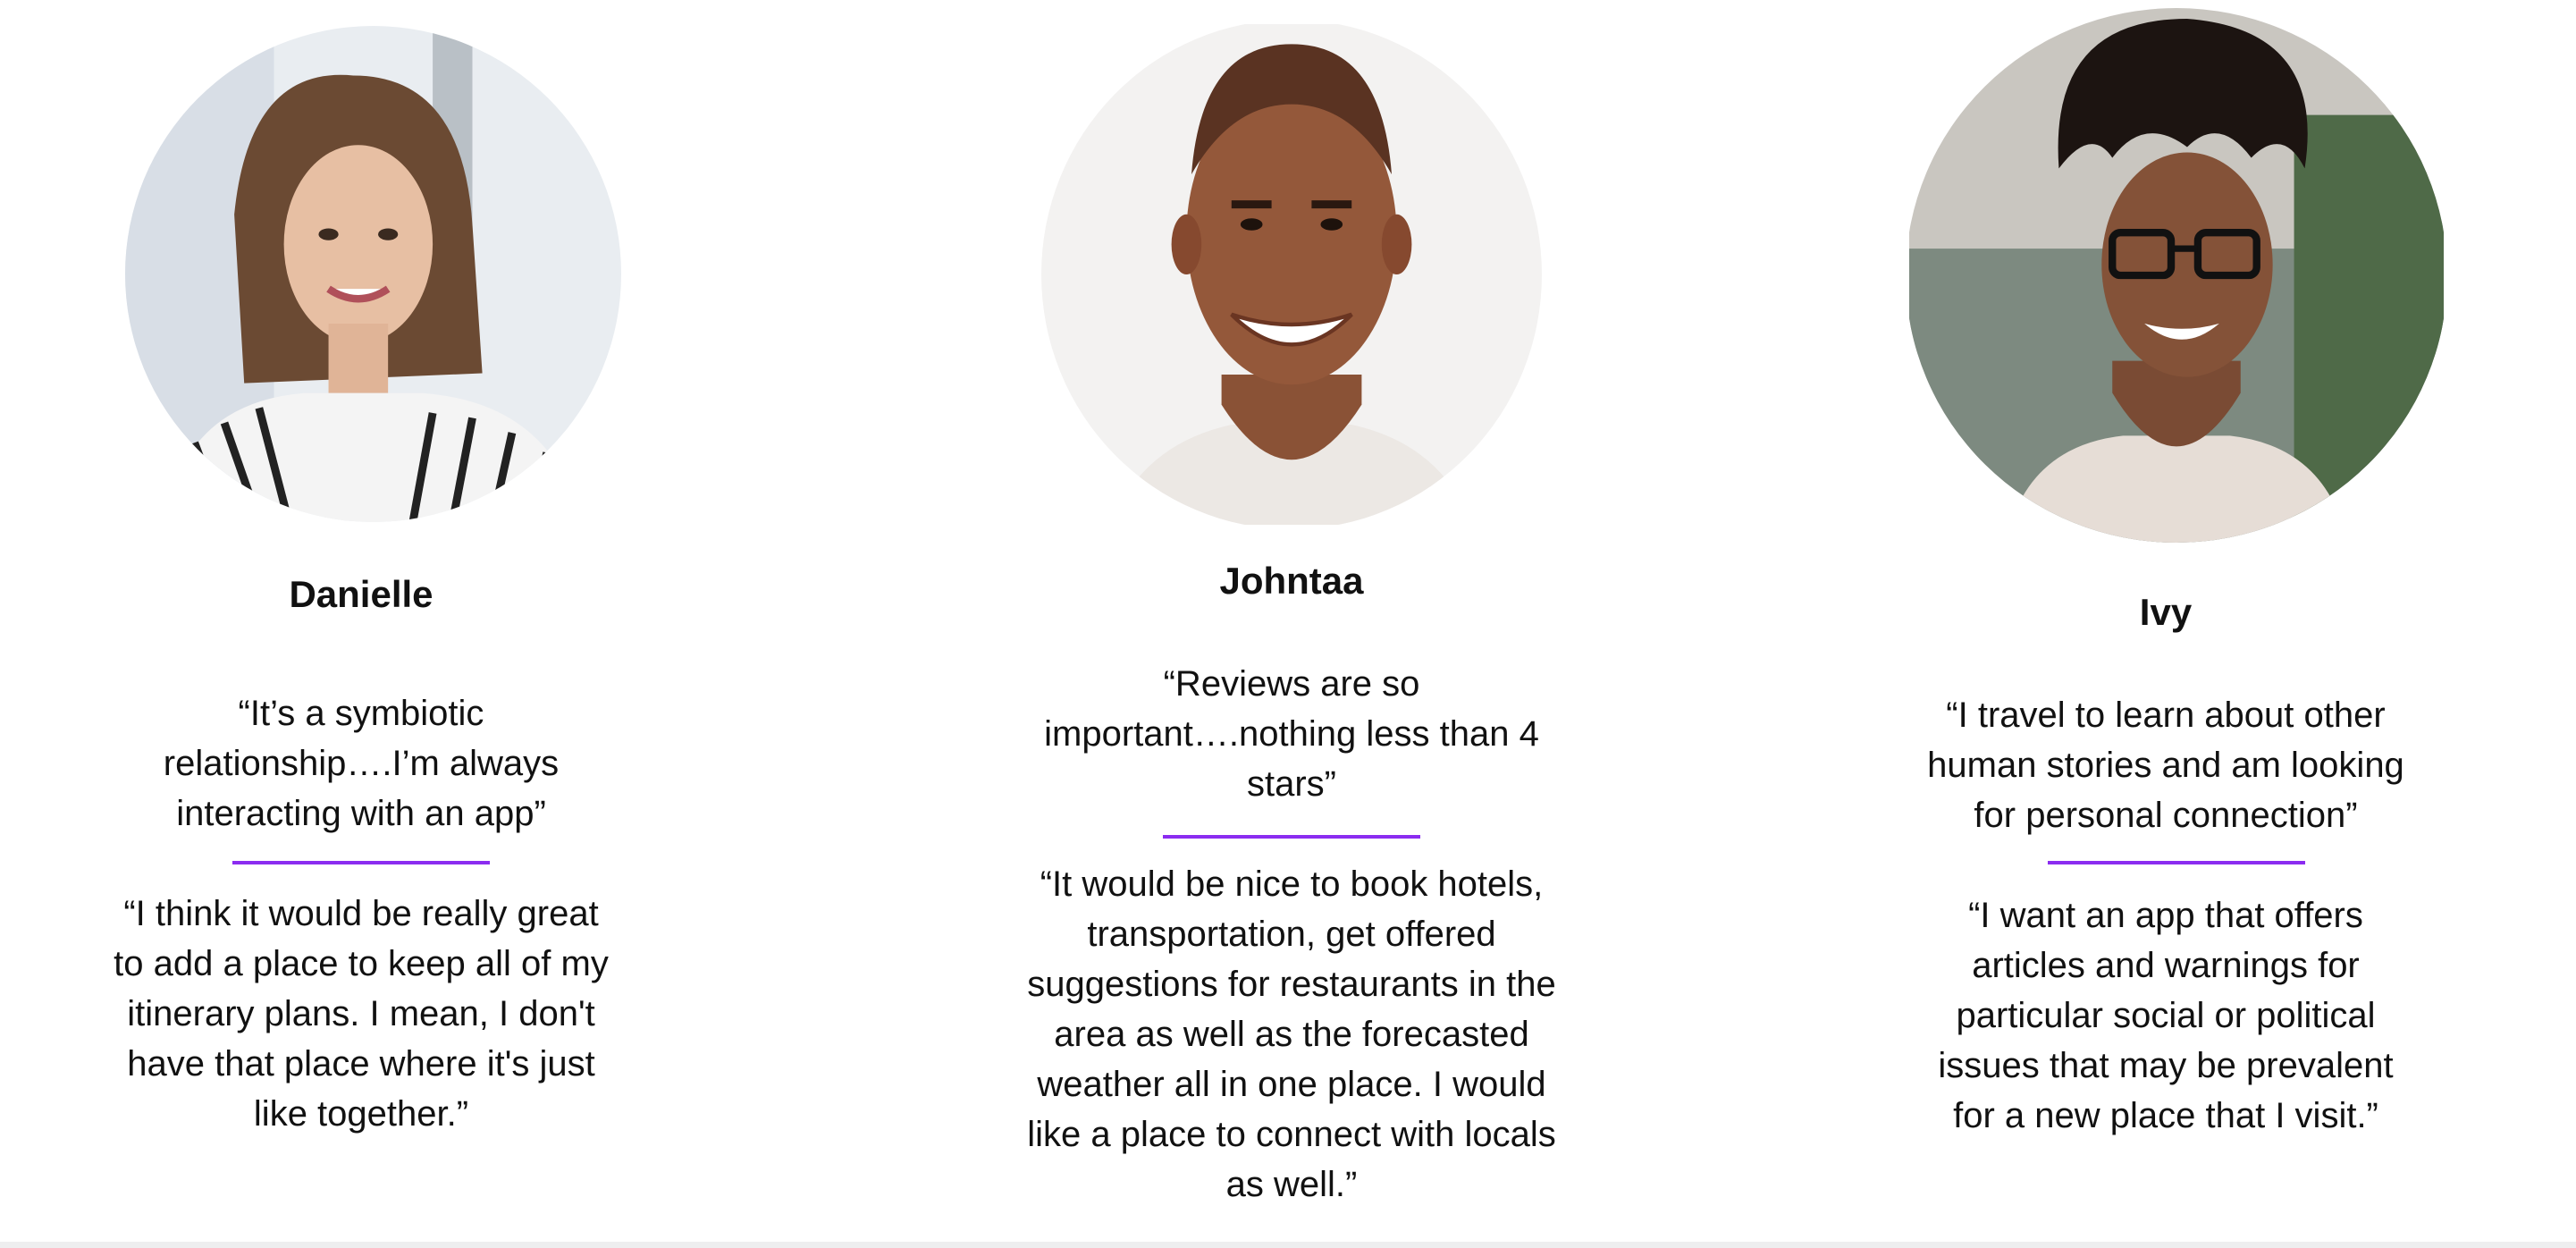 This screenshot has height=1248, width=2576. I want to click on quote-line: important….nothing less than 4, so click(1291, 734).